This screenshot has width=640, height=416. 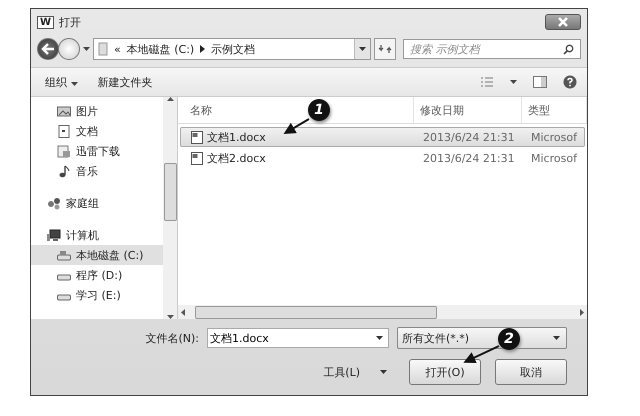 What do you see at coordinates (69, 49) in the screenshot?
I see `forward-button` at bounding box center [69, 49].